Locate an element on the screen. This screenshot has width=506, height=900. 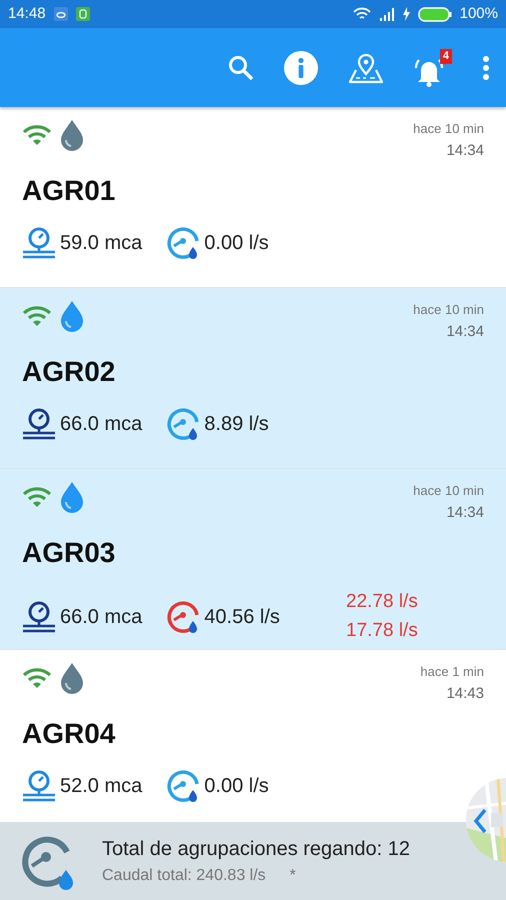
flow-value: 8.89 l/s is located at coordinates (236, 425).